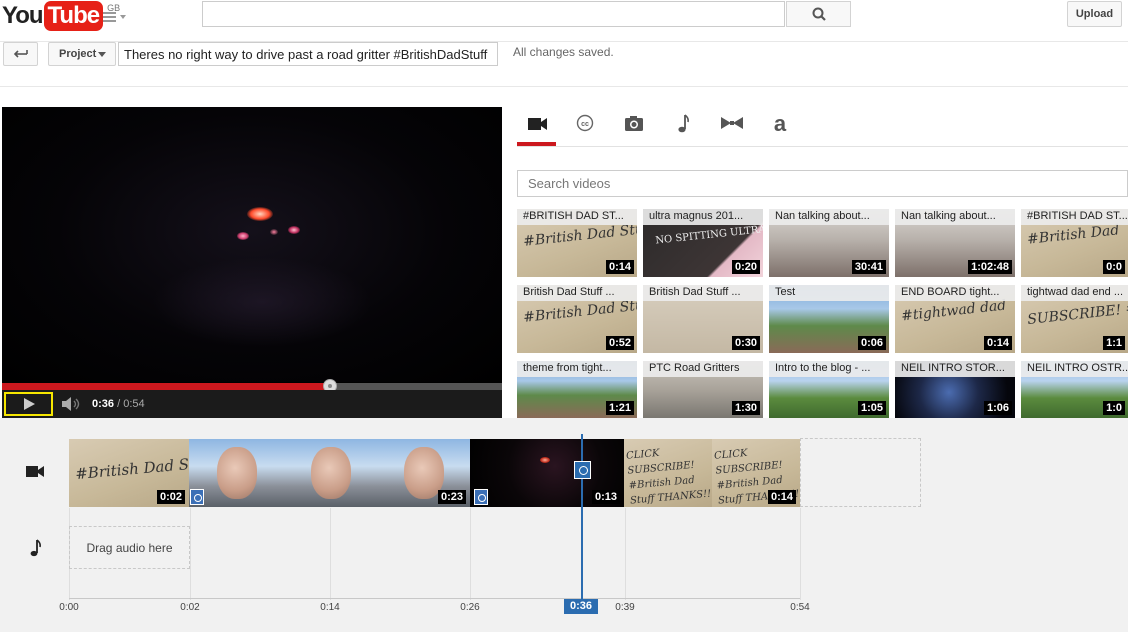 The width and height of the screenshot is (1128, 632). I want to click on guide-menu-icon, so click(115, 17).